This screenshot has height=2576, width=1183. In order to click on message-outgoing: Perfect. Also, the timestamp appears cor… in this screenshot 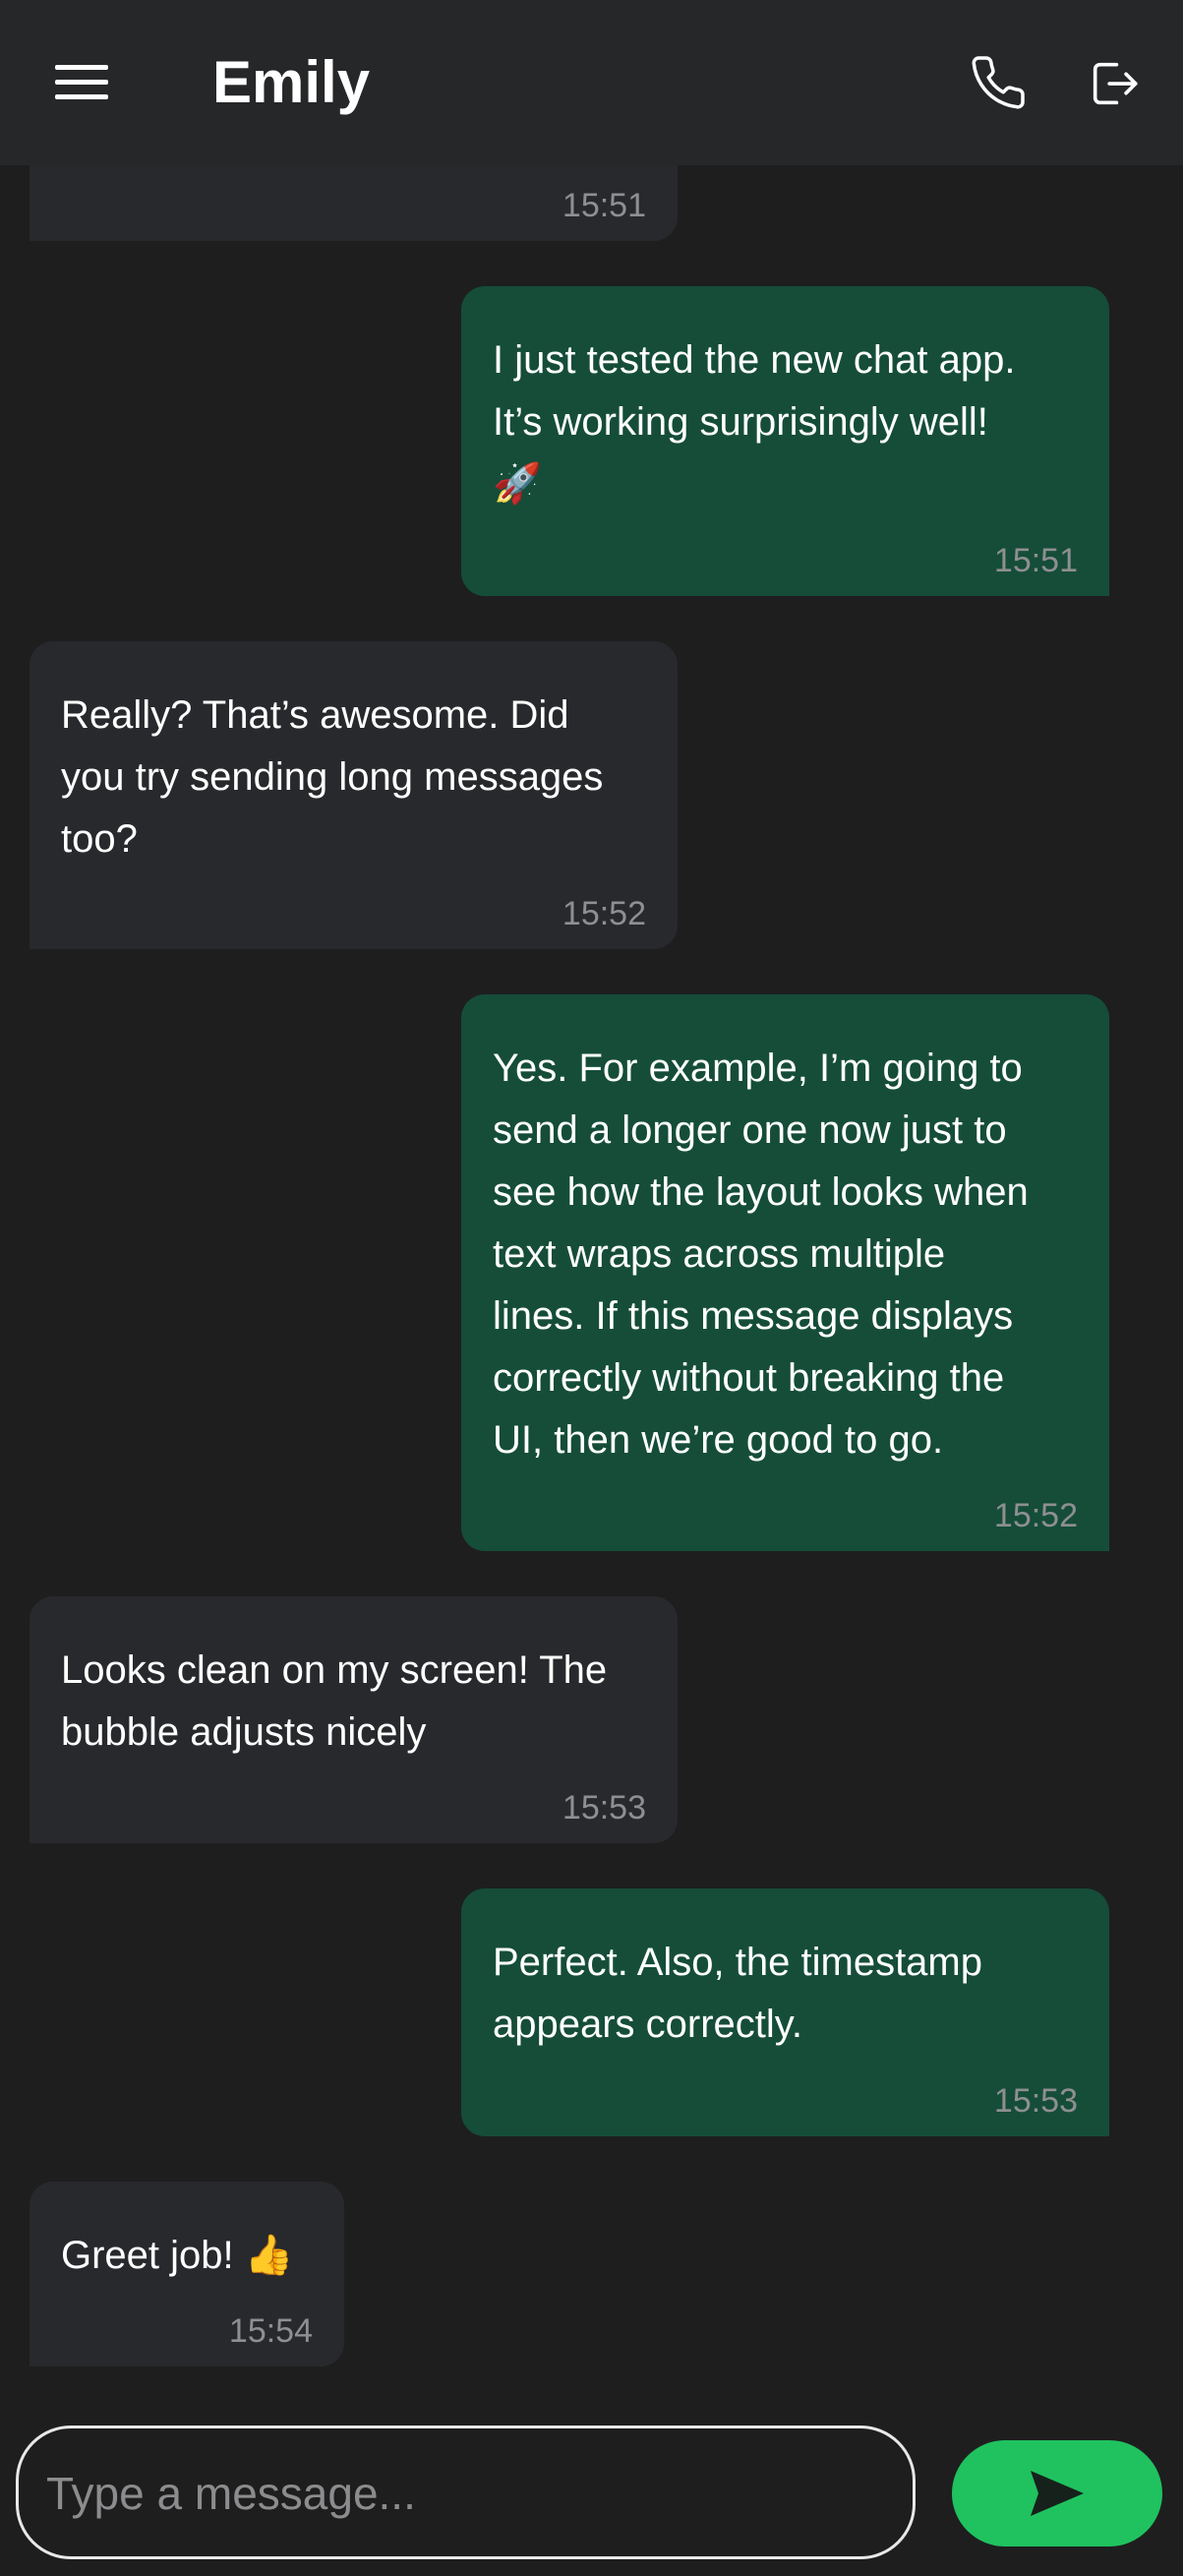, I will do `click(785, 2012)`.